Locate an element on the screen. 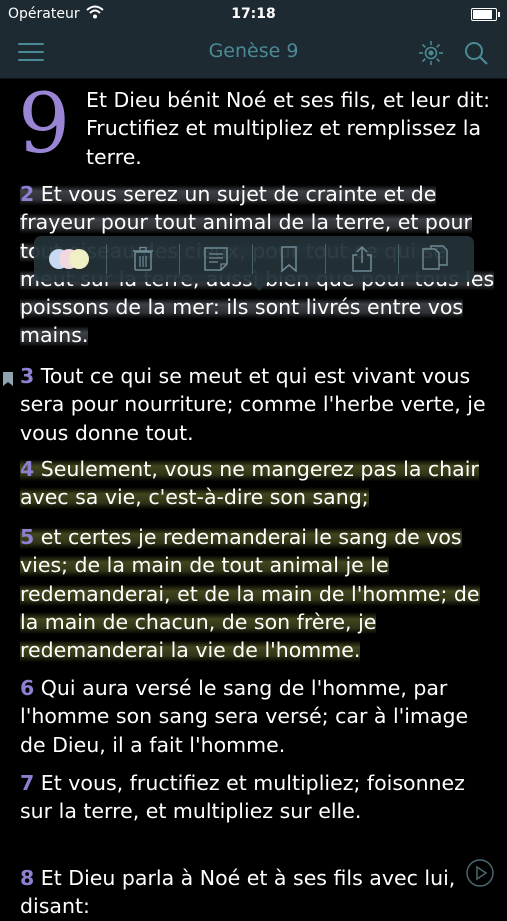 This screenshot has width=507, height=921. search-icon is located at coordinates (476, 53).